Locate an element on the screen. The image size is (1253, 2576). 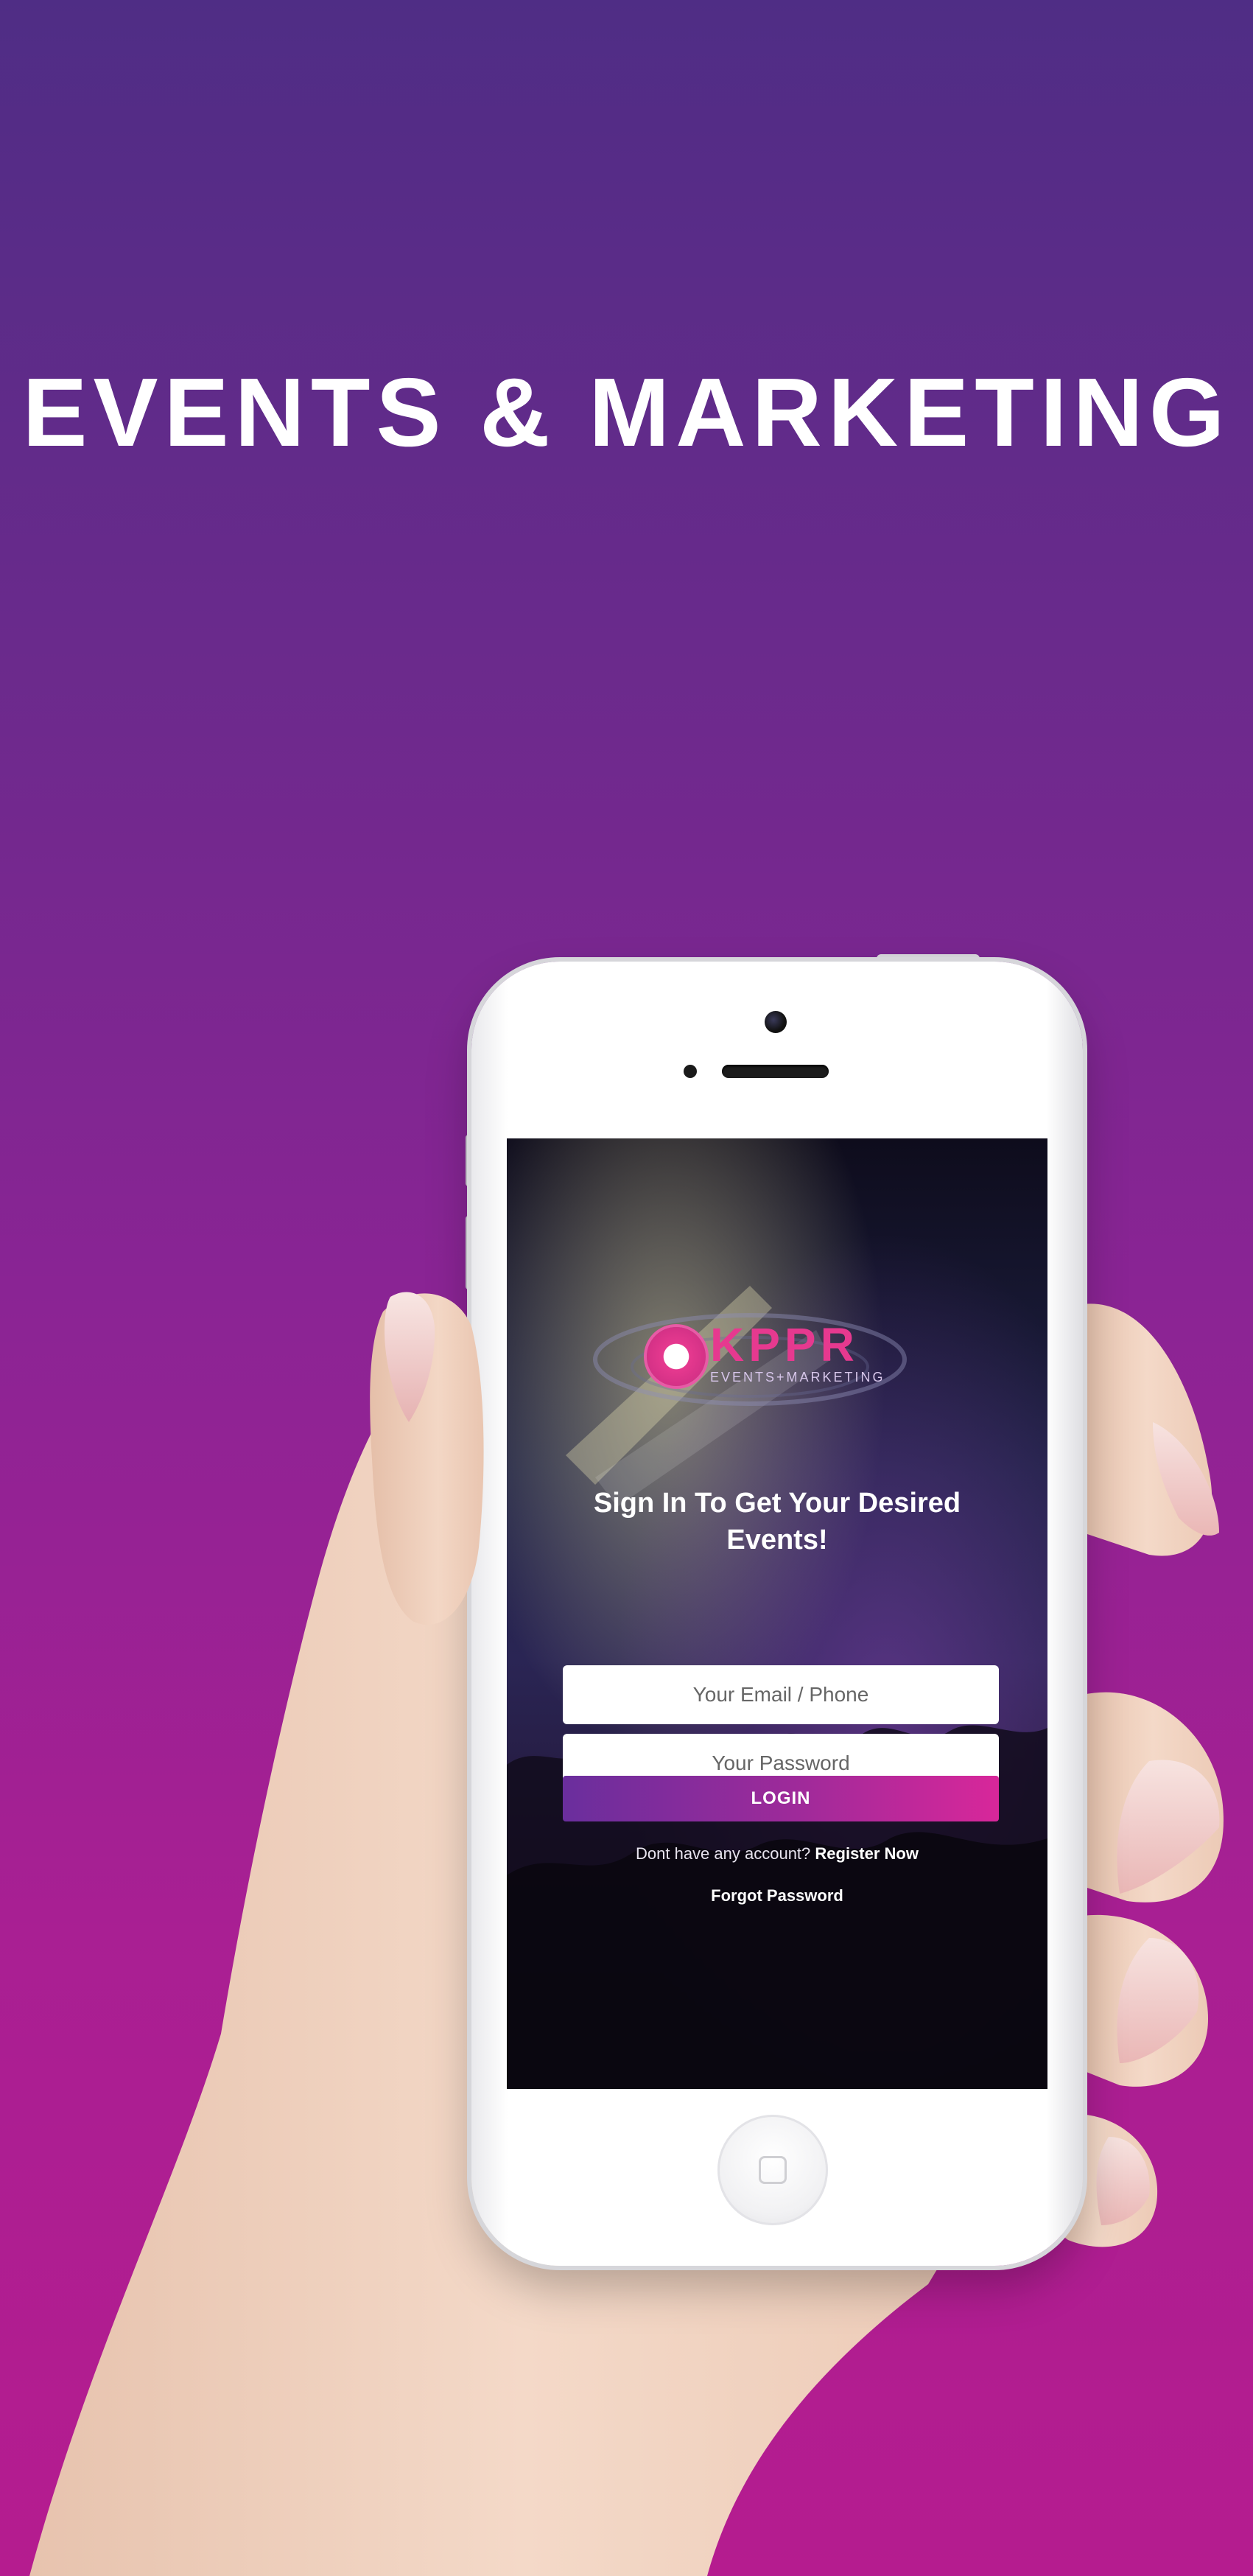
camera-icon is located at coordinates (776, 1022).